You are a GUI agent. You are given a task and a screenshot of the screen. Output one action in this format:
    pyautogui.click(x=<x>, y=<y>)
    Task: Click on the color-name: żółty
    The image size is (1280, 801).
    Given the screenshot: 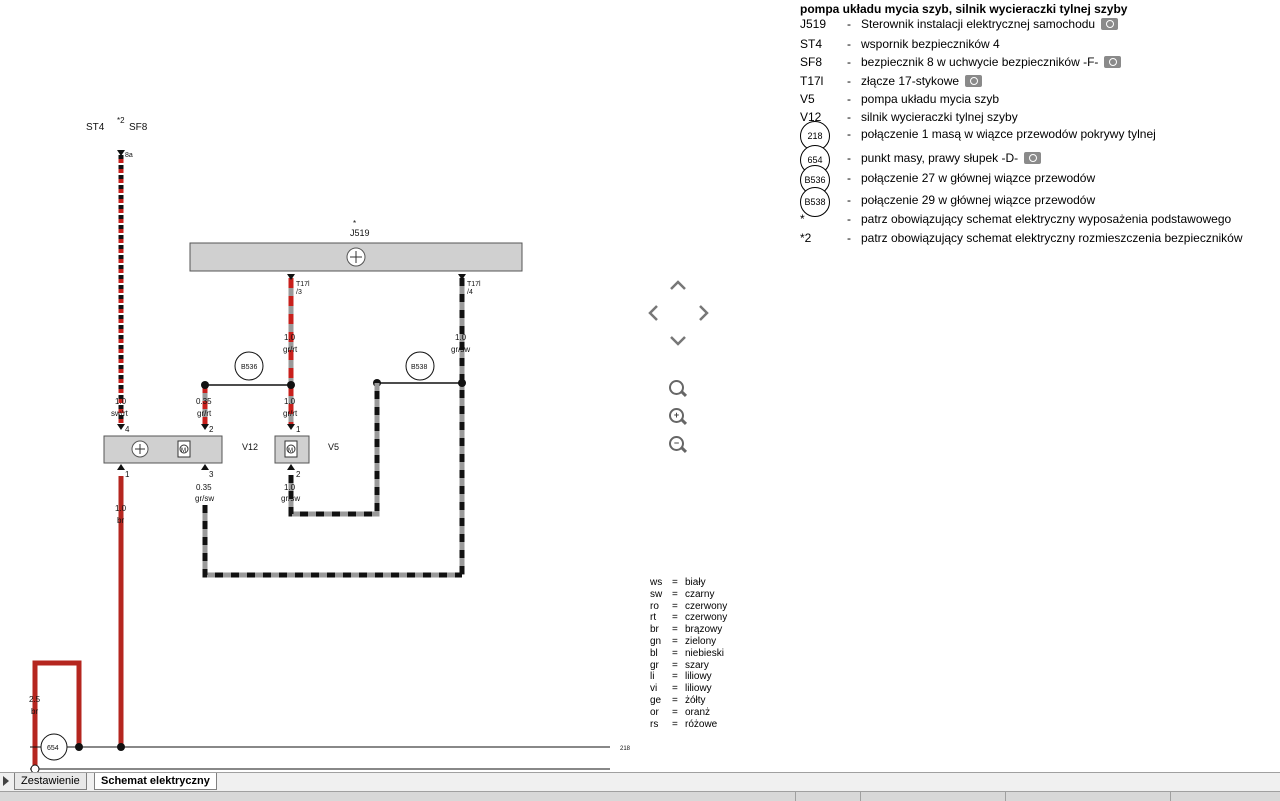 What is the action you would take?
    pyautogui.click(x=695, y=700)
    